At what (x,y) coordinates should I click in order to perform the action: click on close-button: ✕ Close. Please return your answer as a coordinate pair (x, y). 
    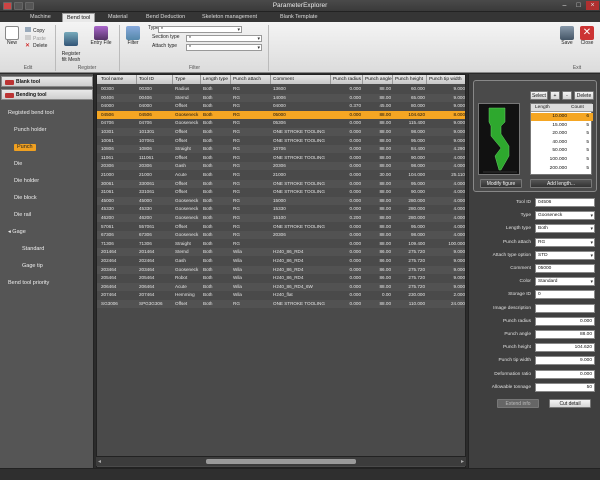
    Looking at the image, I should click on (587, 36).